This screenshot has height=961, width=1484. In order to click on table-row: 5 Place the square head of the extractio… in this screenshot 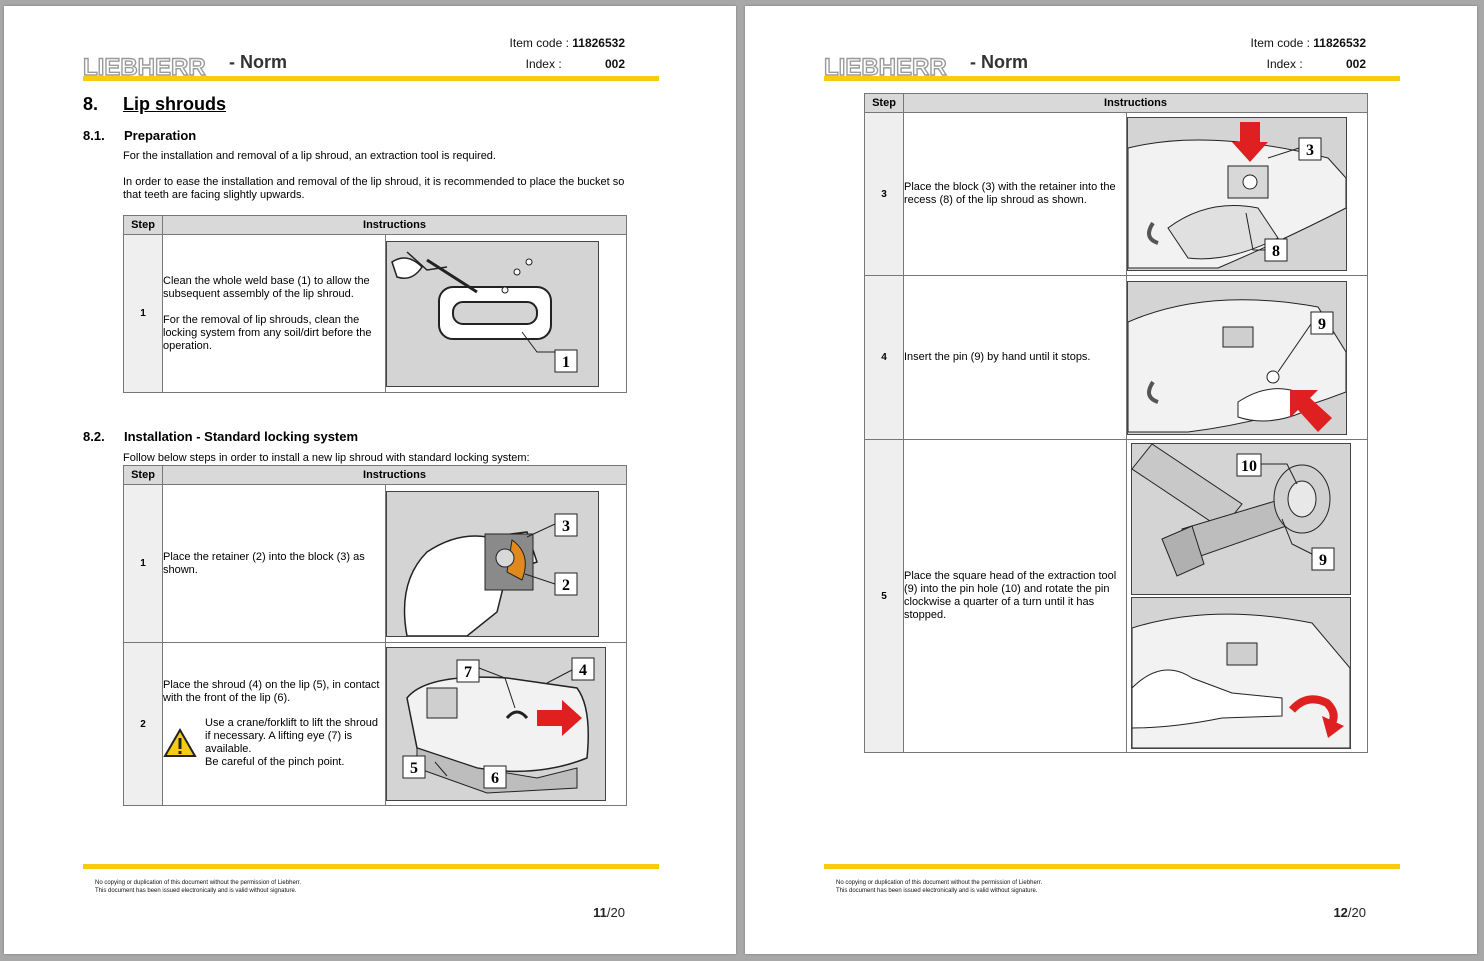, I will do `click(1116, 596)`.